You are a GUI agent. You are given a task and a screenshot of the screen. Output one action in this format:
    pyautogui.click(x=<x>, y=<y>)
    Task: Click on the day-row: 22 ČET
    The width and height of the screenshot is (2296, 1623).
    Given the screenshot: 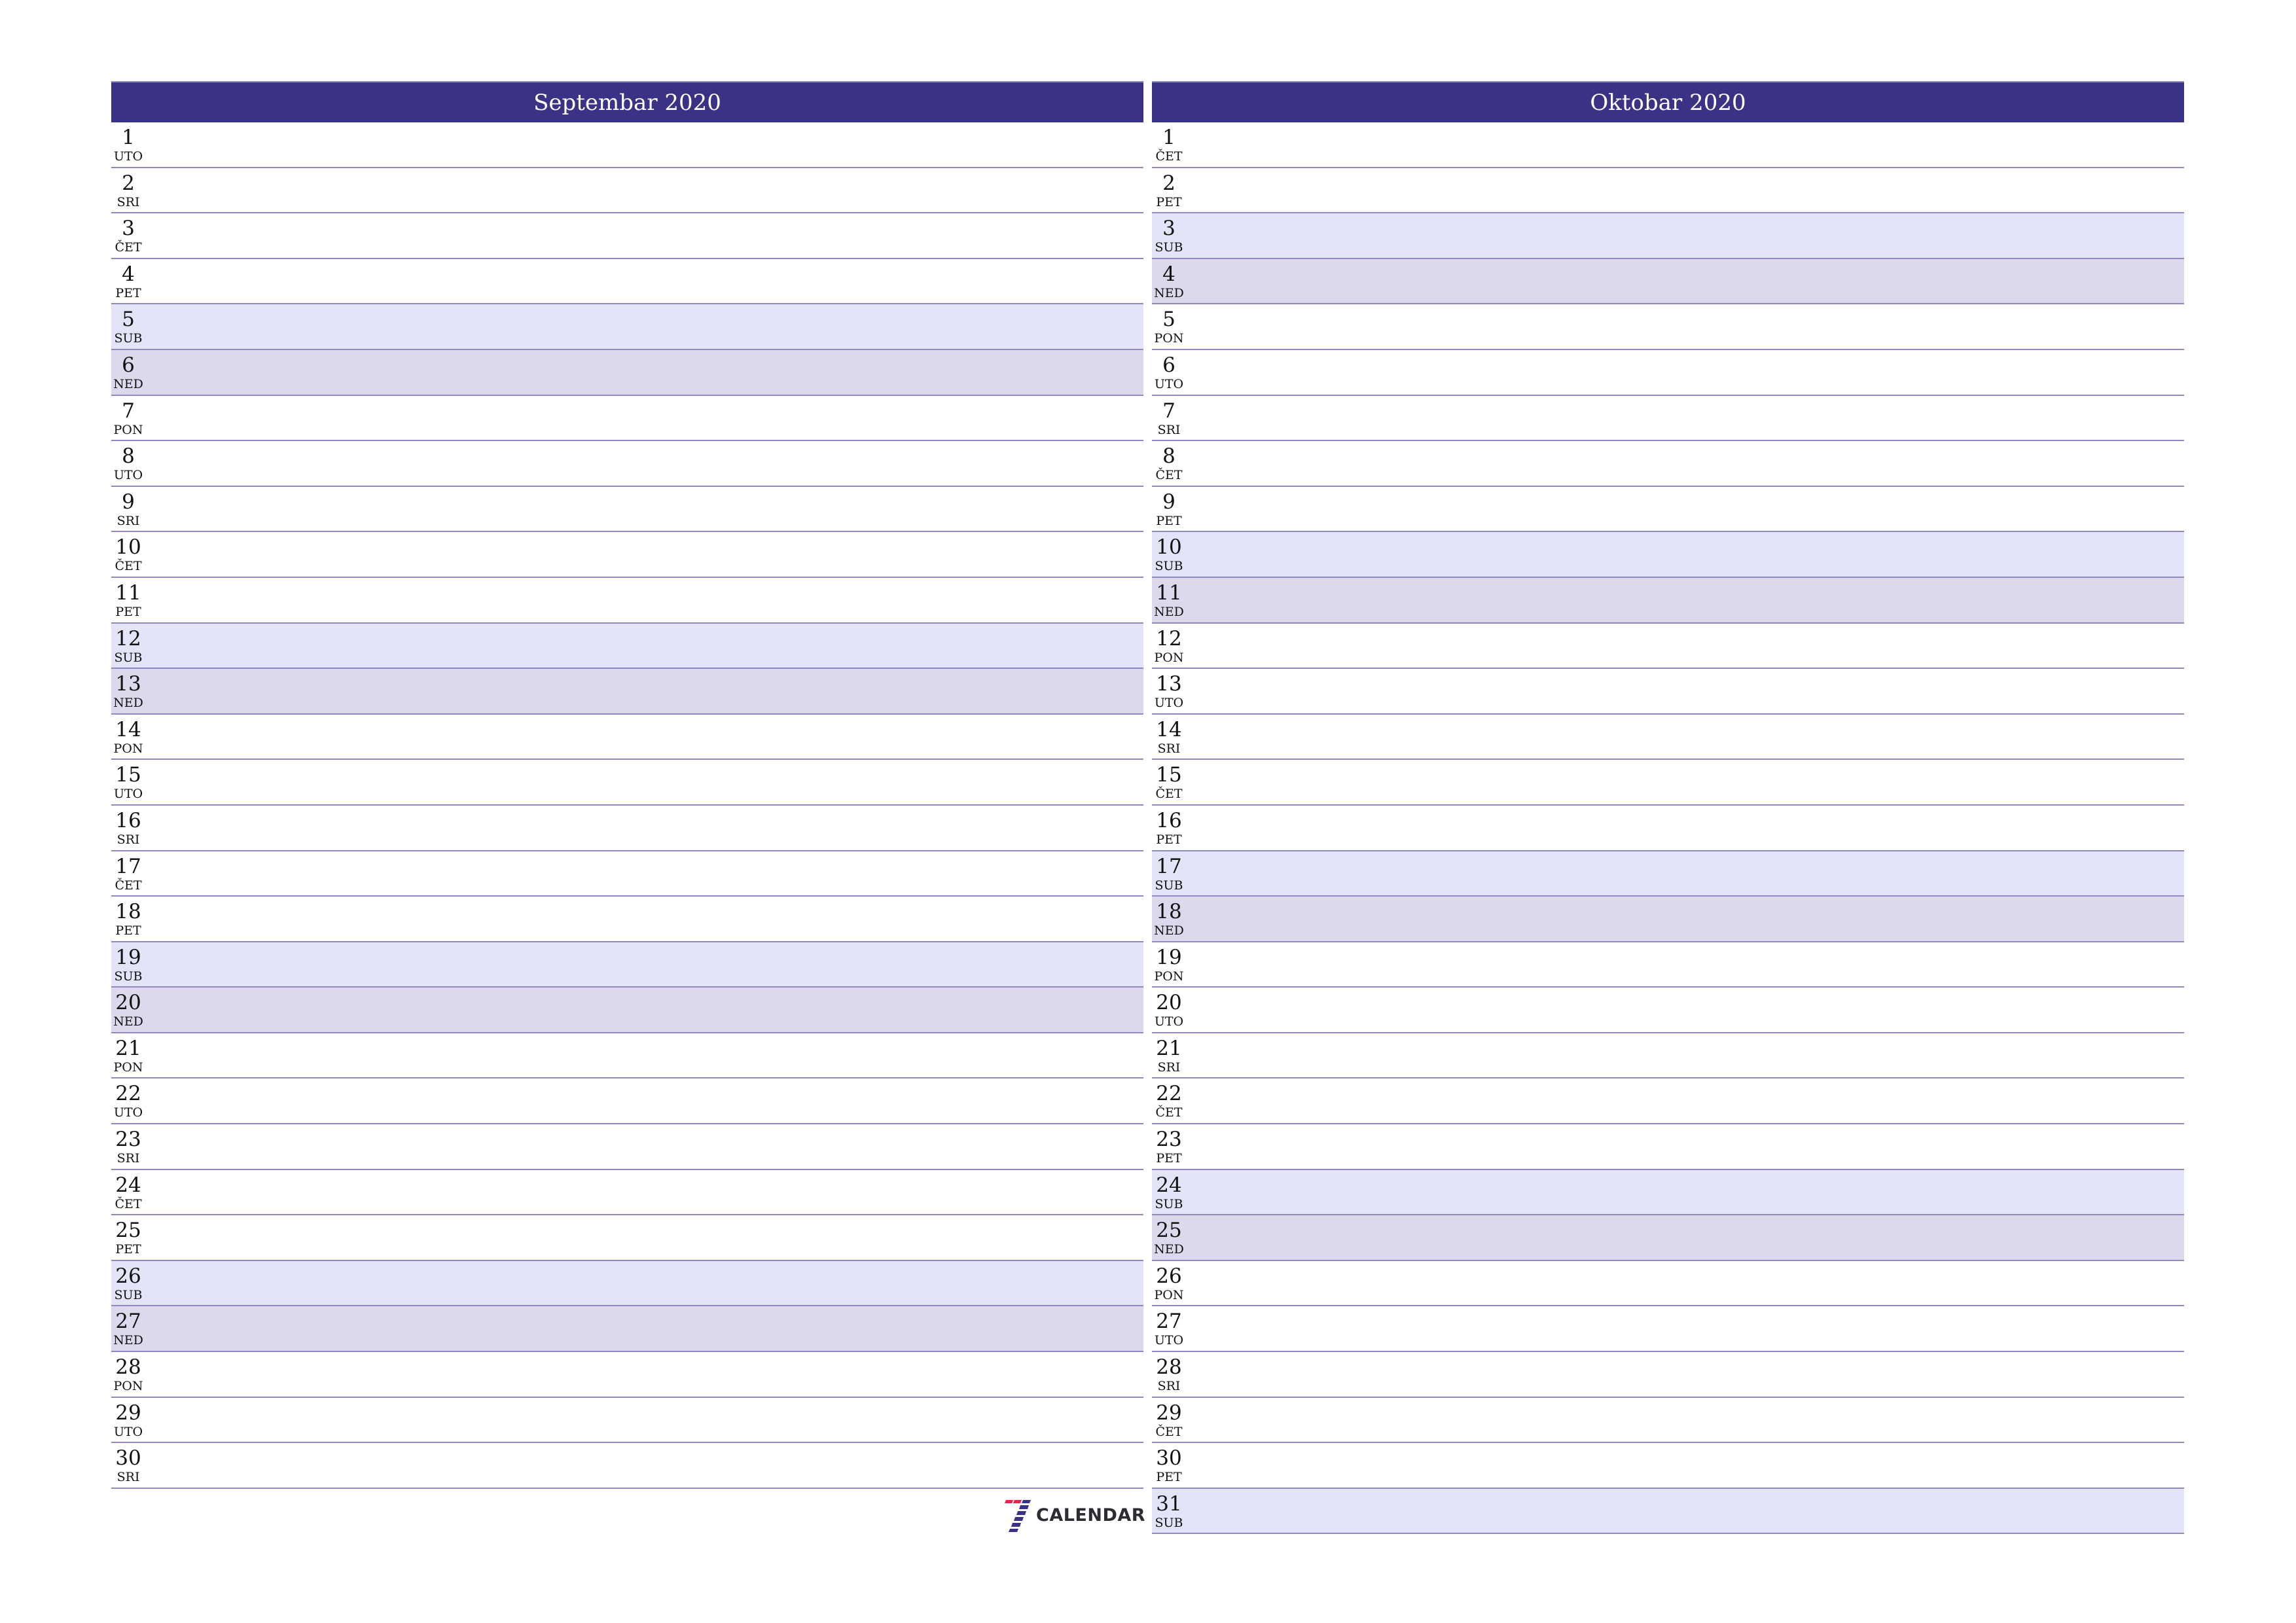 What is the action you would take?
    pyautogui.click(x=1668, y=1102)
    